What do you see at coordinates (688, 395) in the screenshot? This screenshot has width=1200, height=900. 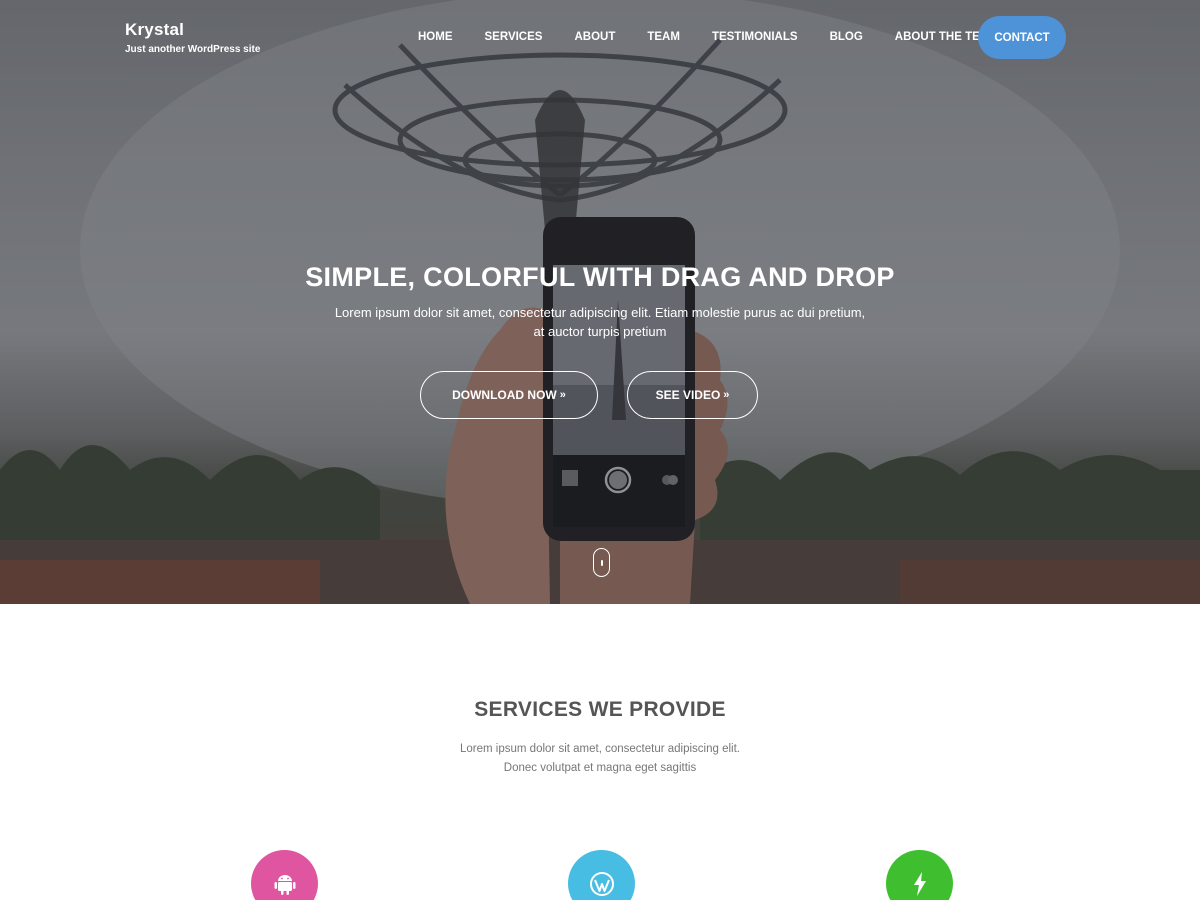 I see `see-video-label: SEE VIDEO` at bounding box center [688, 395].